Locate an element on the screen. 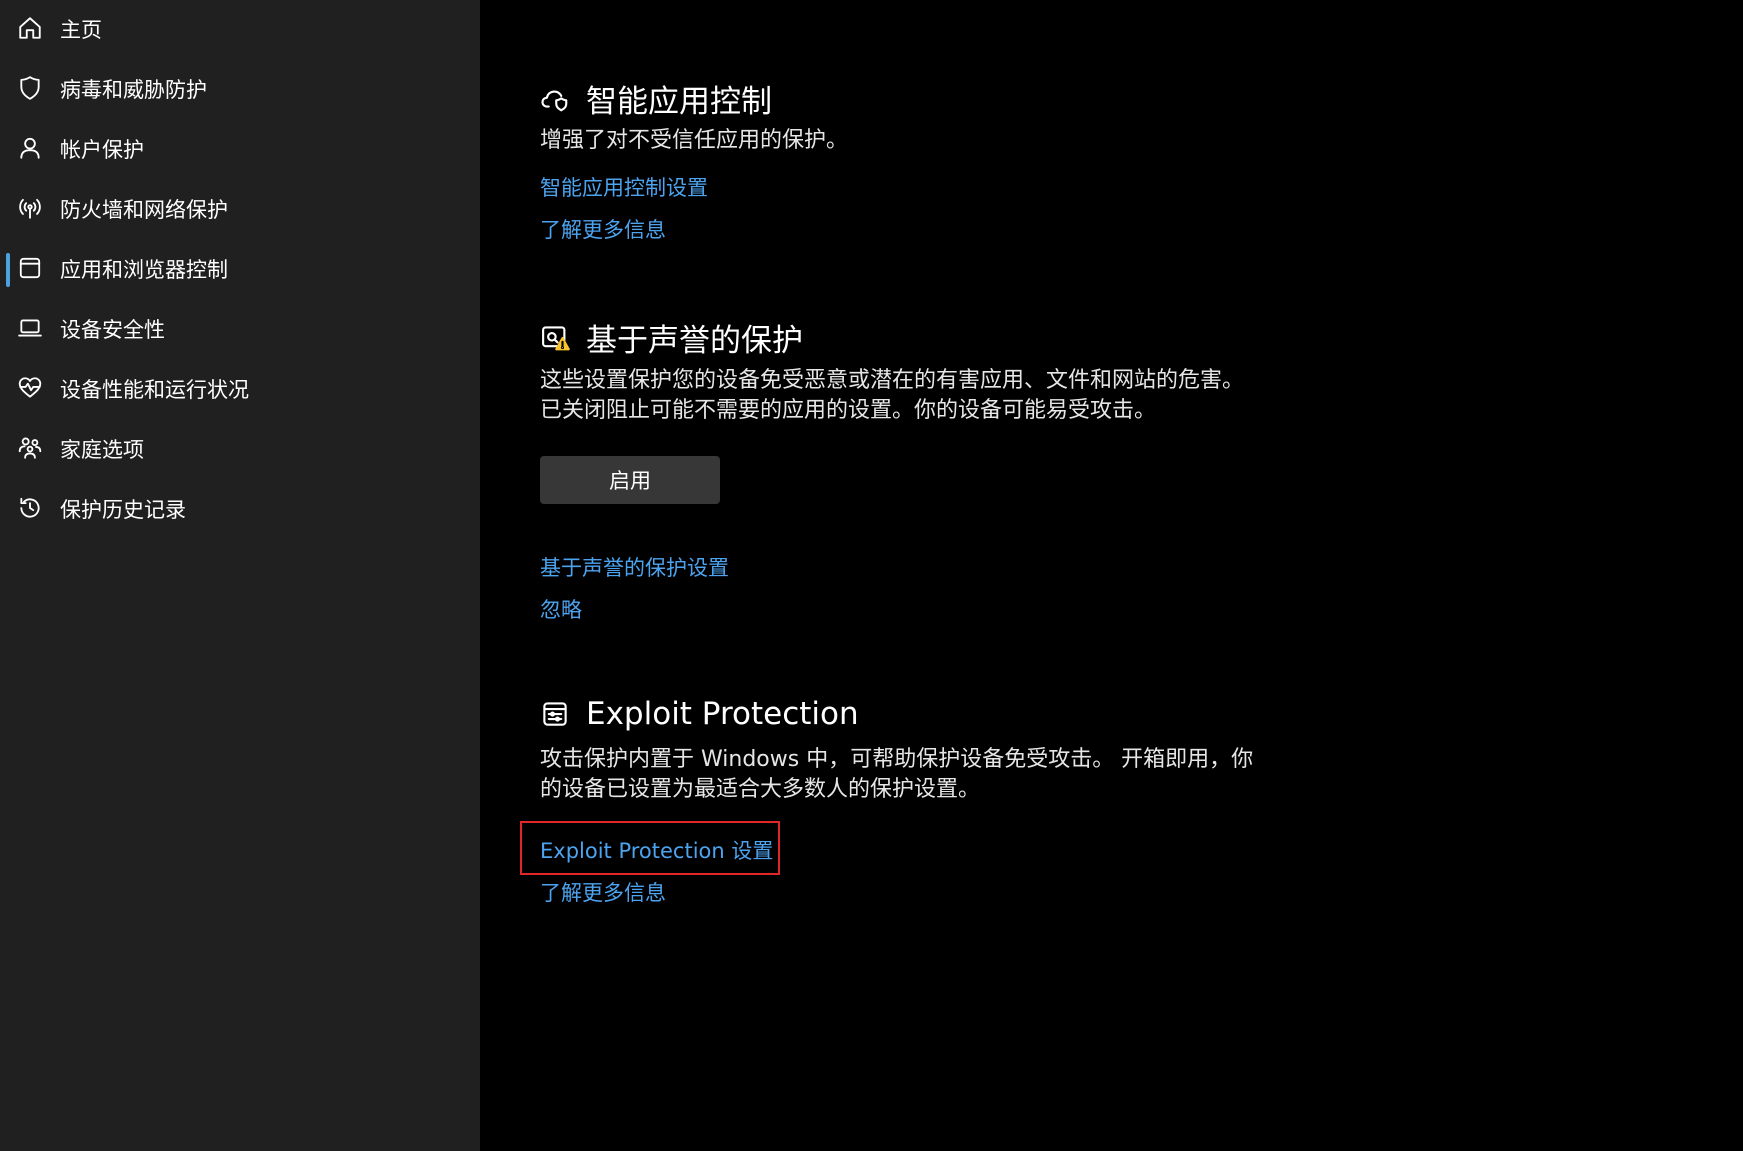 This screenshot has height=1151, width=1743. sidebar-item-app-browser-control: 应用和浏览器控制 is located at coordinates (240, 270).